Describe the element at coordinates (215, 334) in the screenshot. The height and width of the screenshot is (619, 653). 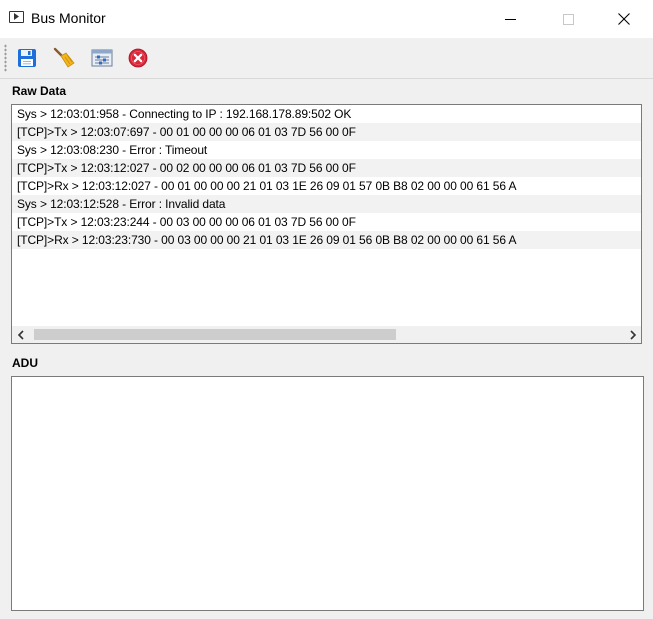
I see `scrollbar-thumb` at that location.